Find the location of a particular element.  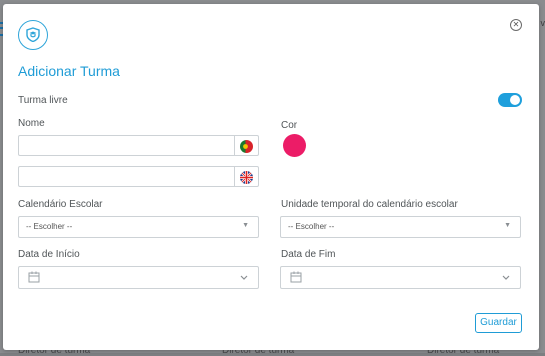

name-label: Nome is located at coordinates (31, 123).